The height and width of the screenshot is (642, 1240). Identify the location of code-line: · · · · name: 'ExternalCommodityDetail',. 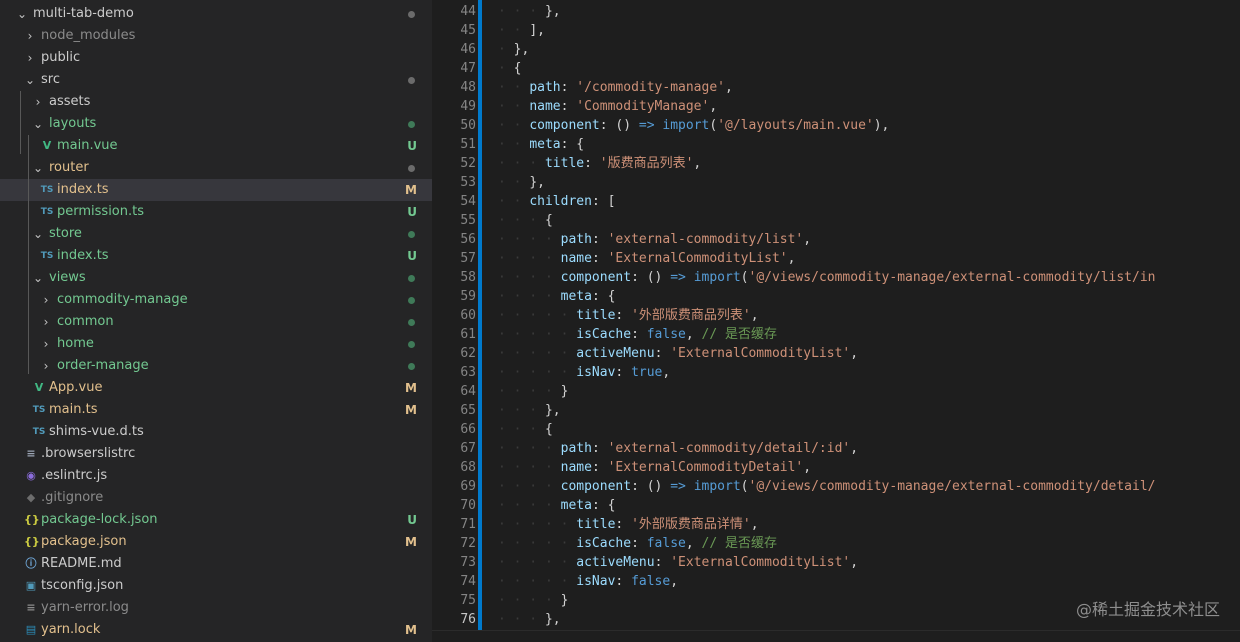
(826, 467).